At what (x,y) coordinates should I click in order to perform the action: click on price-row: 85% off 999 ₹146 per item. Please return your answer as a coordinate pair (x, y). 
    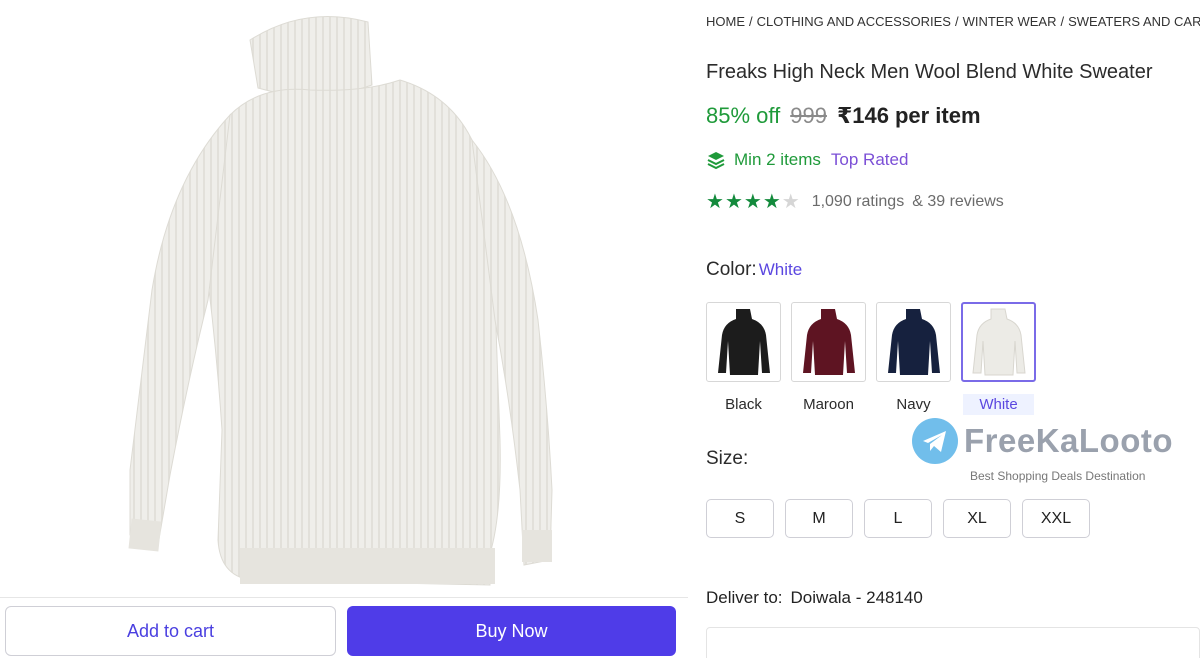
    Looking at the image, I should click on (843, 116).